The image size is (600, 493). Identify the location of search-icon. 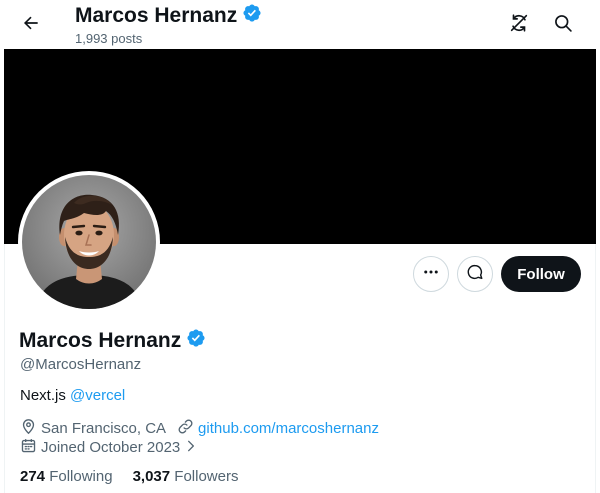
(563, 25).